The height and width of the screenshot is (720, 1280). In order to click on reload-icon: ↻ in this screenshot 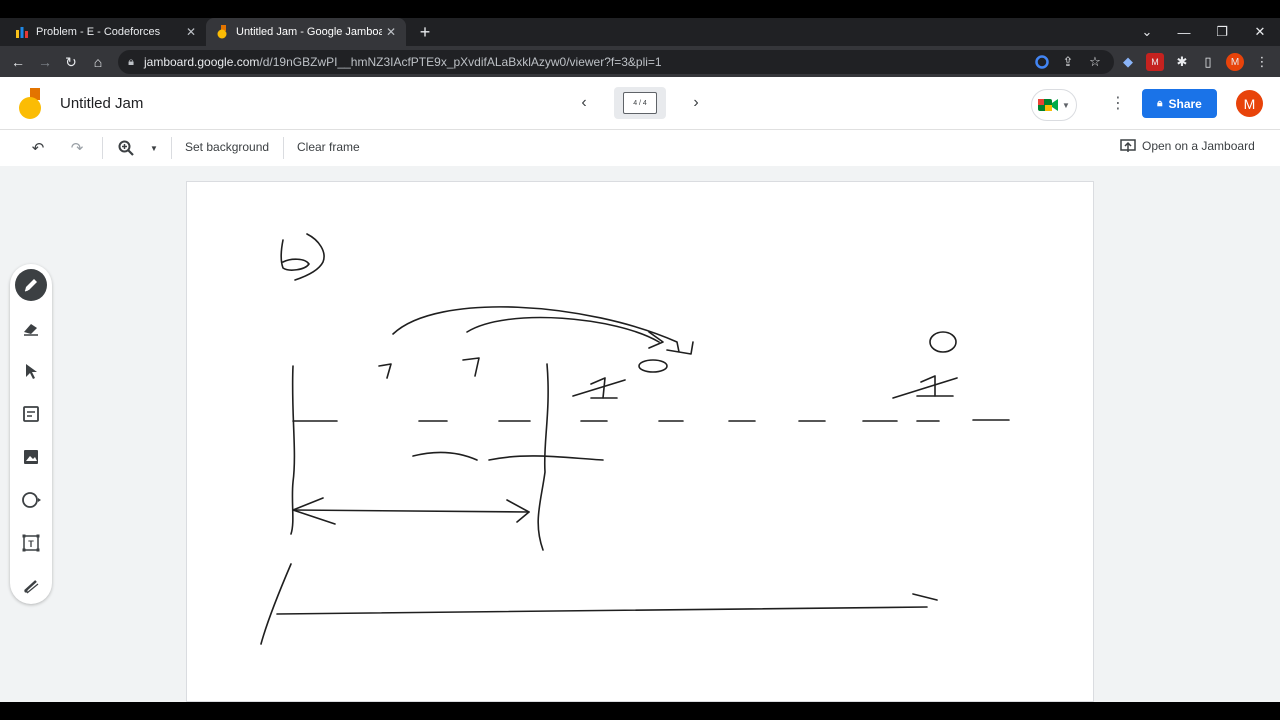, I will do `click(71, 62)`.